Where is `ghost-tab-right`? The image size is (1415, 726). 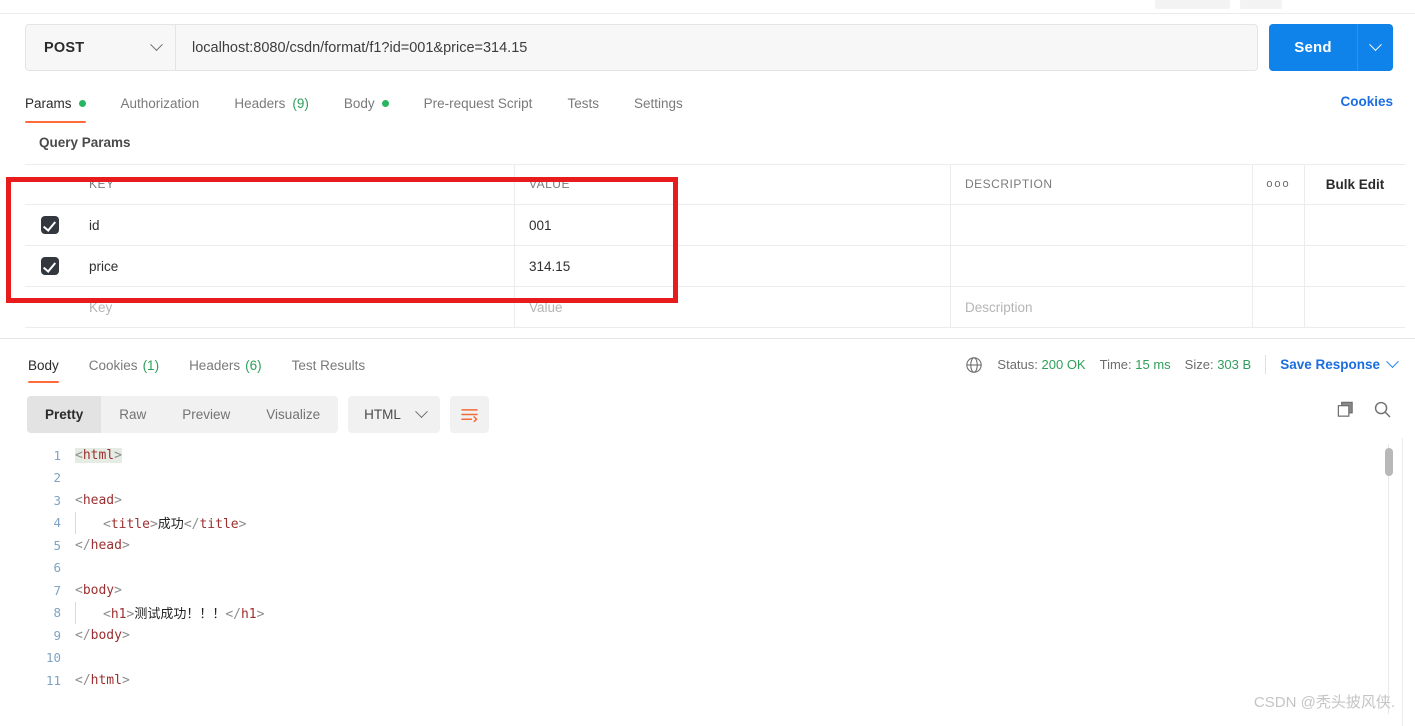
ghost-tab-right is located at coordinates (1261, 4).